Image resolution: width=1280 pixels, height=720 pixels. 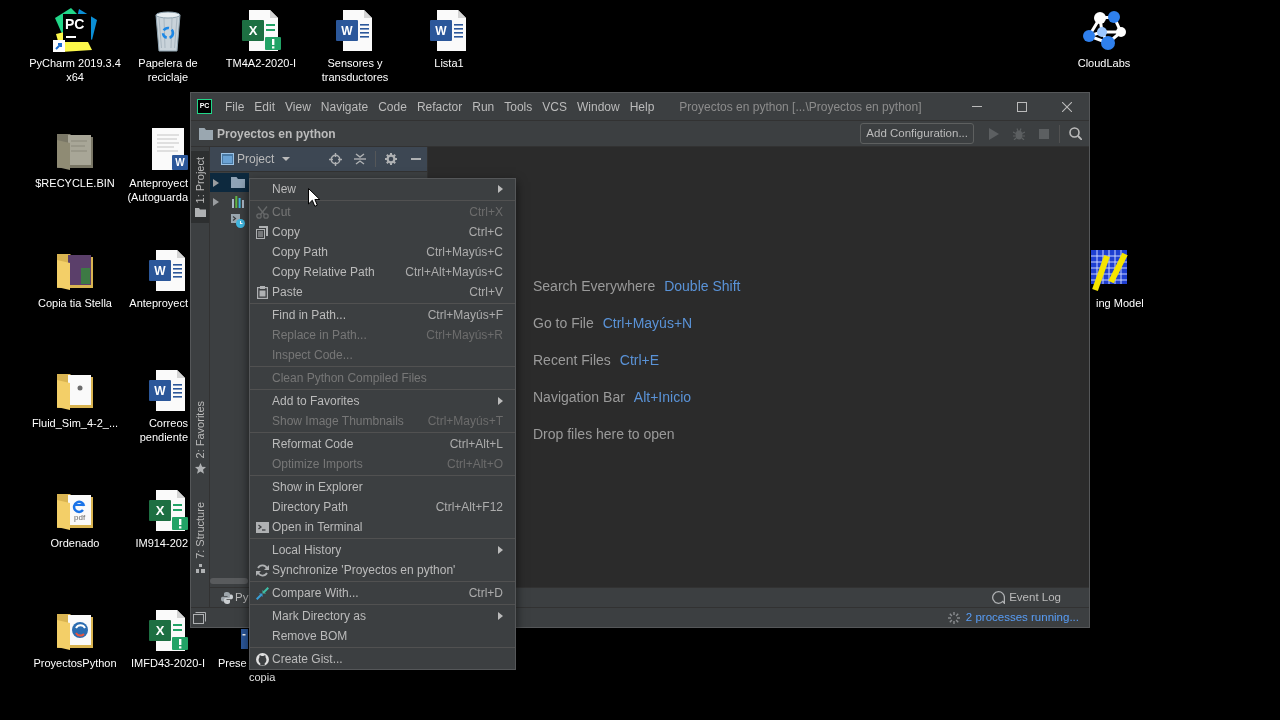 What do you see at coordinates (485, 593) in the screenshot?
I see `shortcut-label: Ctrl+D` at bounding box center [485, 593].